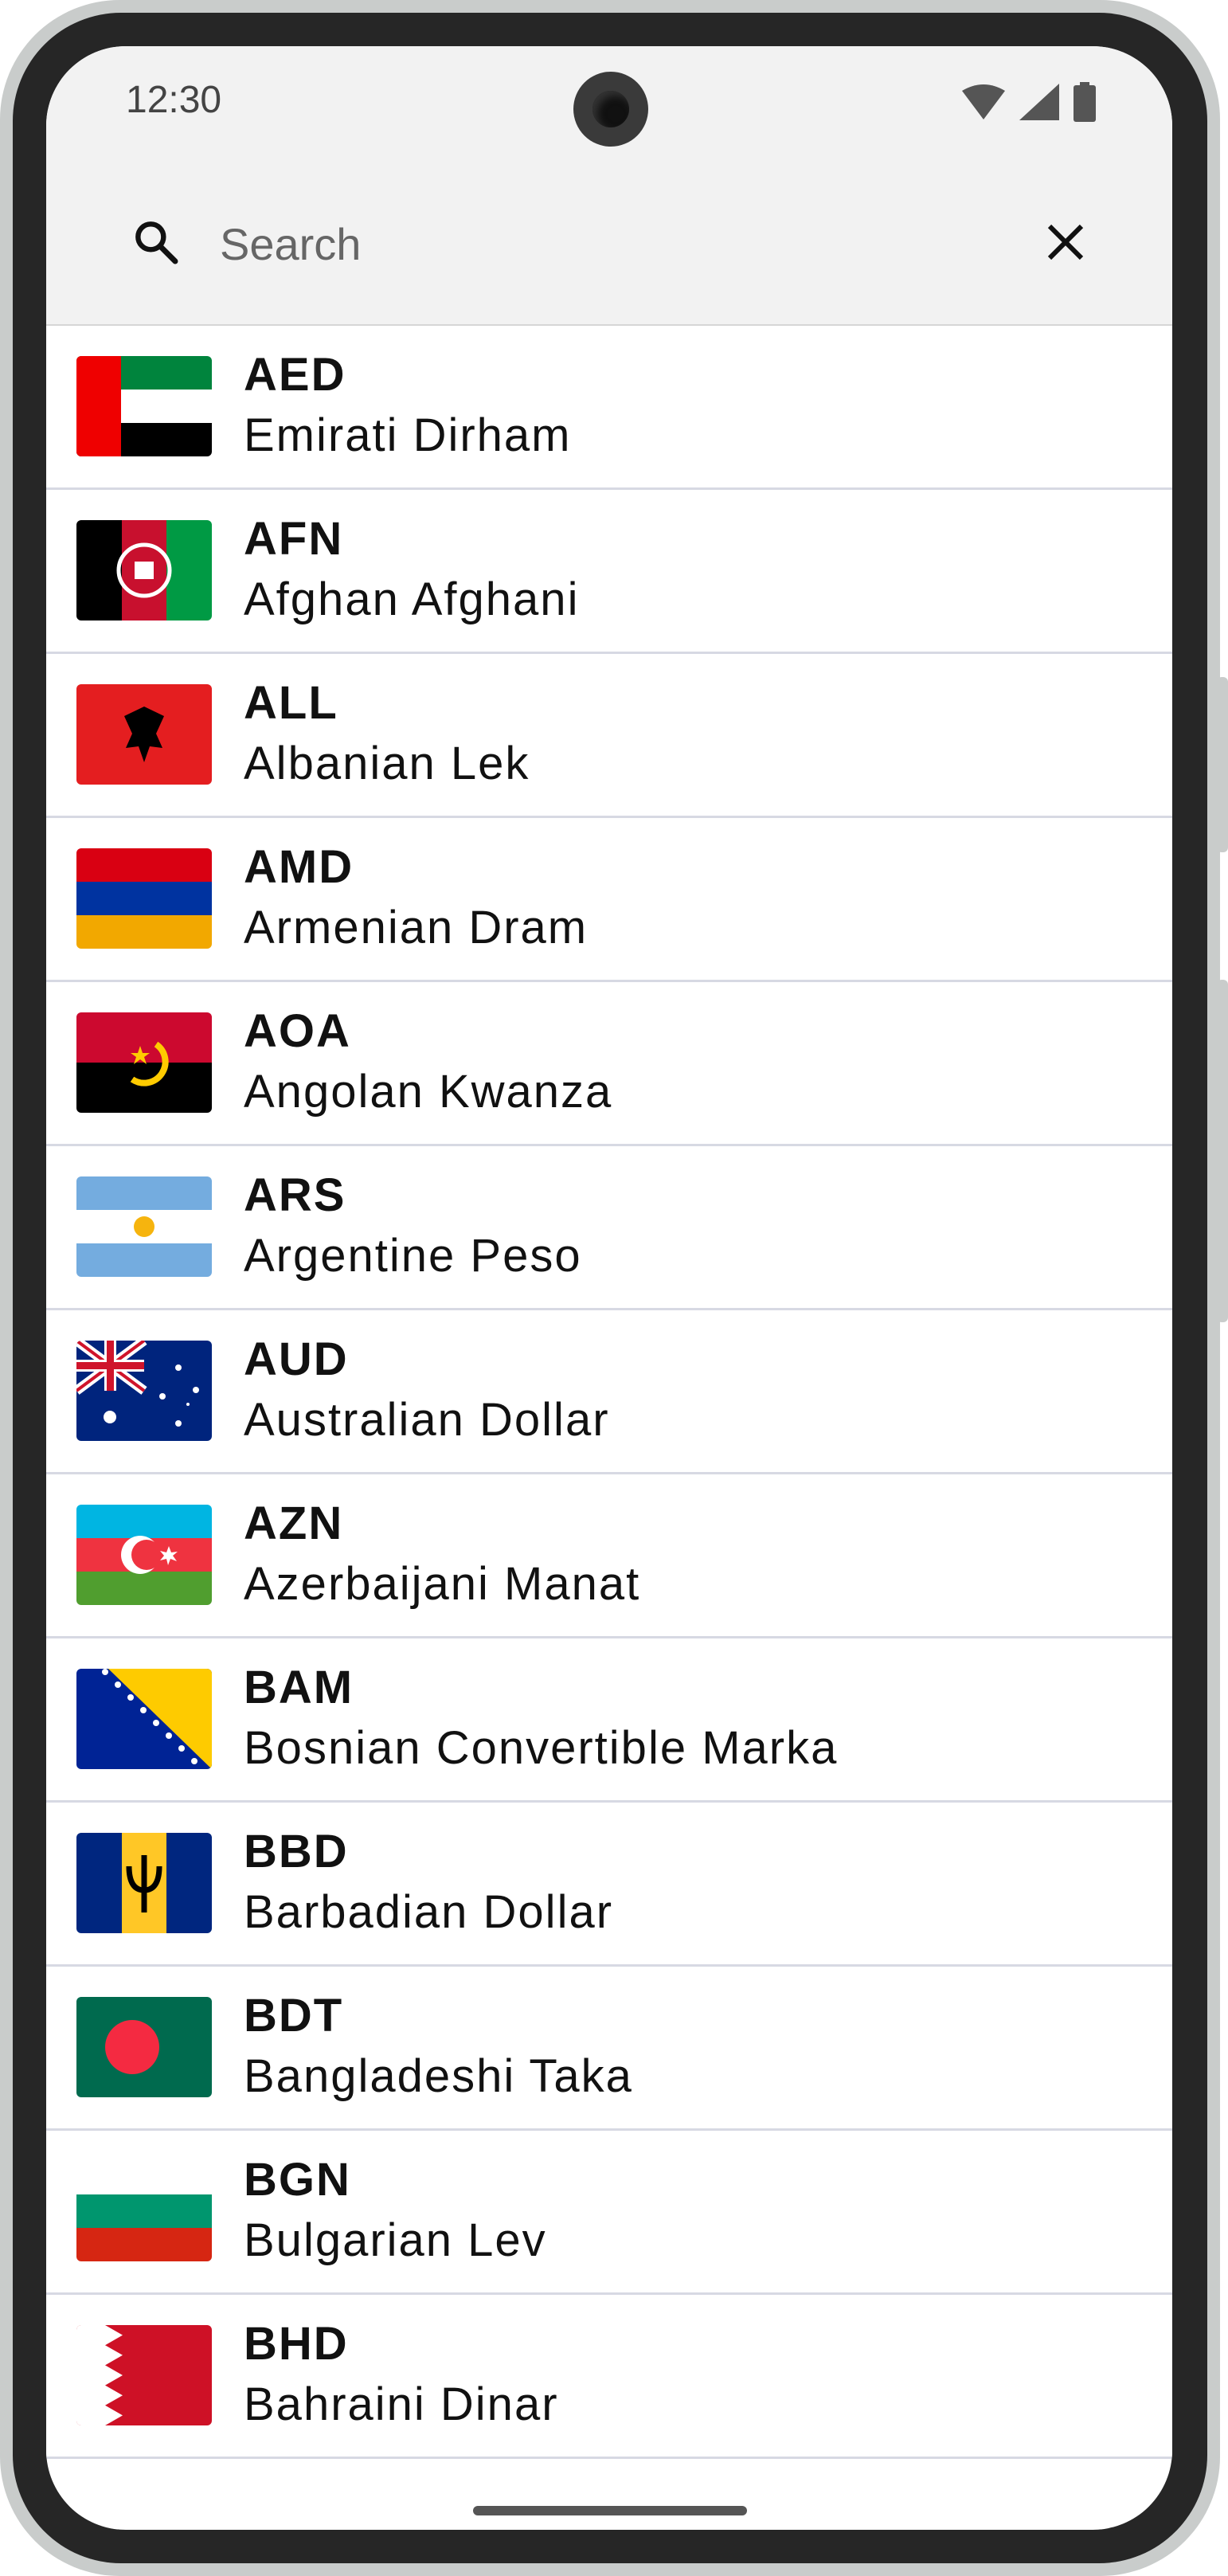  Describe the element at coordinates (428, 1092) in the screenshot. I see `currency-name: Angolan Kwanza` at that location.